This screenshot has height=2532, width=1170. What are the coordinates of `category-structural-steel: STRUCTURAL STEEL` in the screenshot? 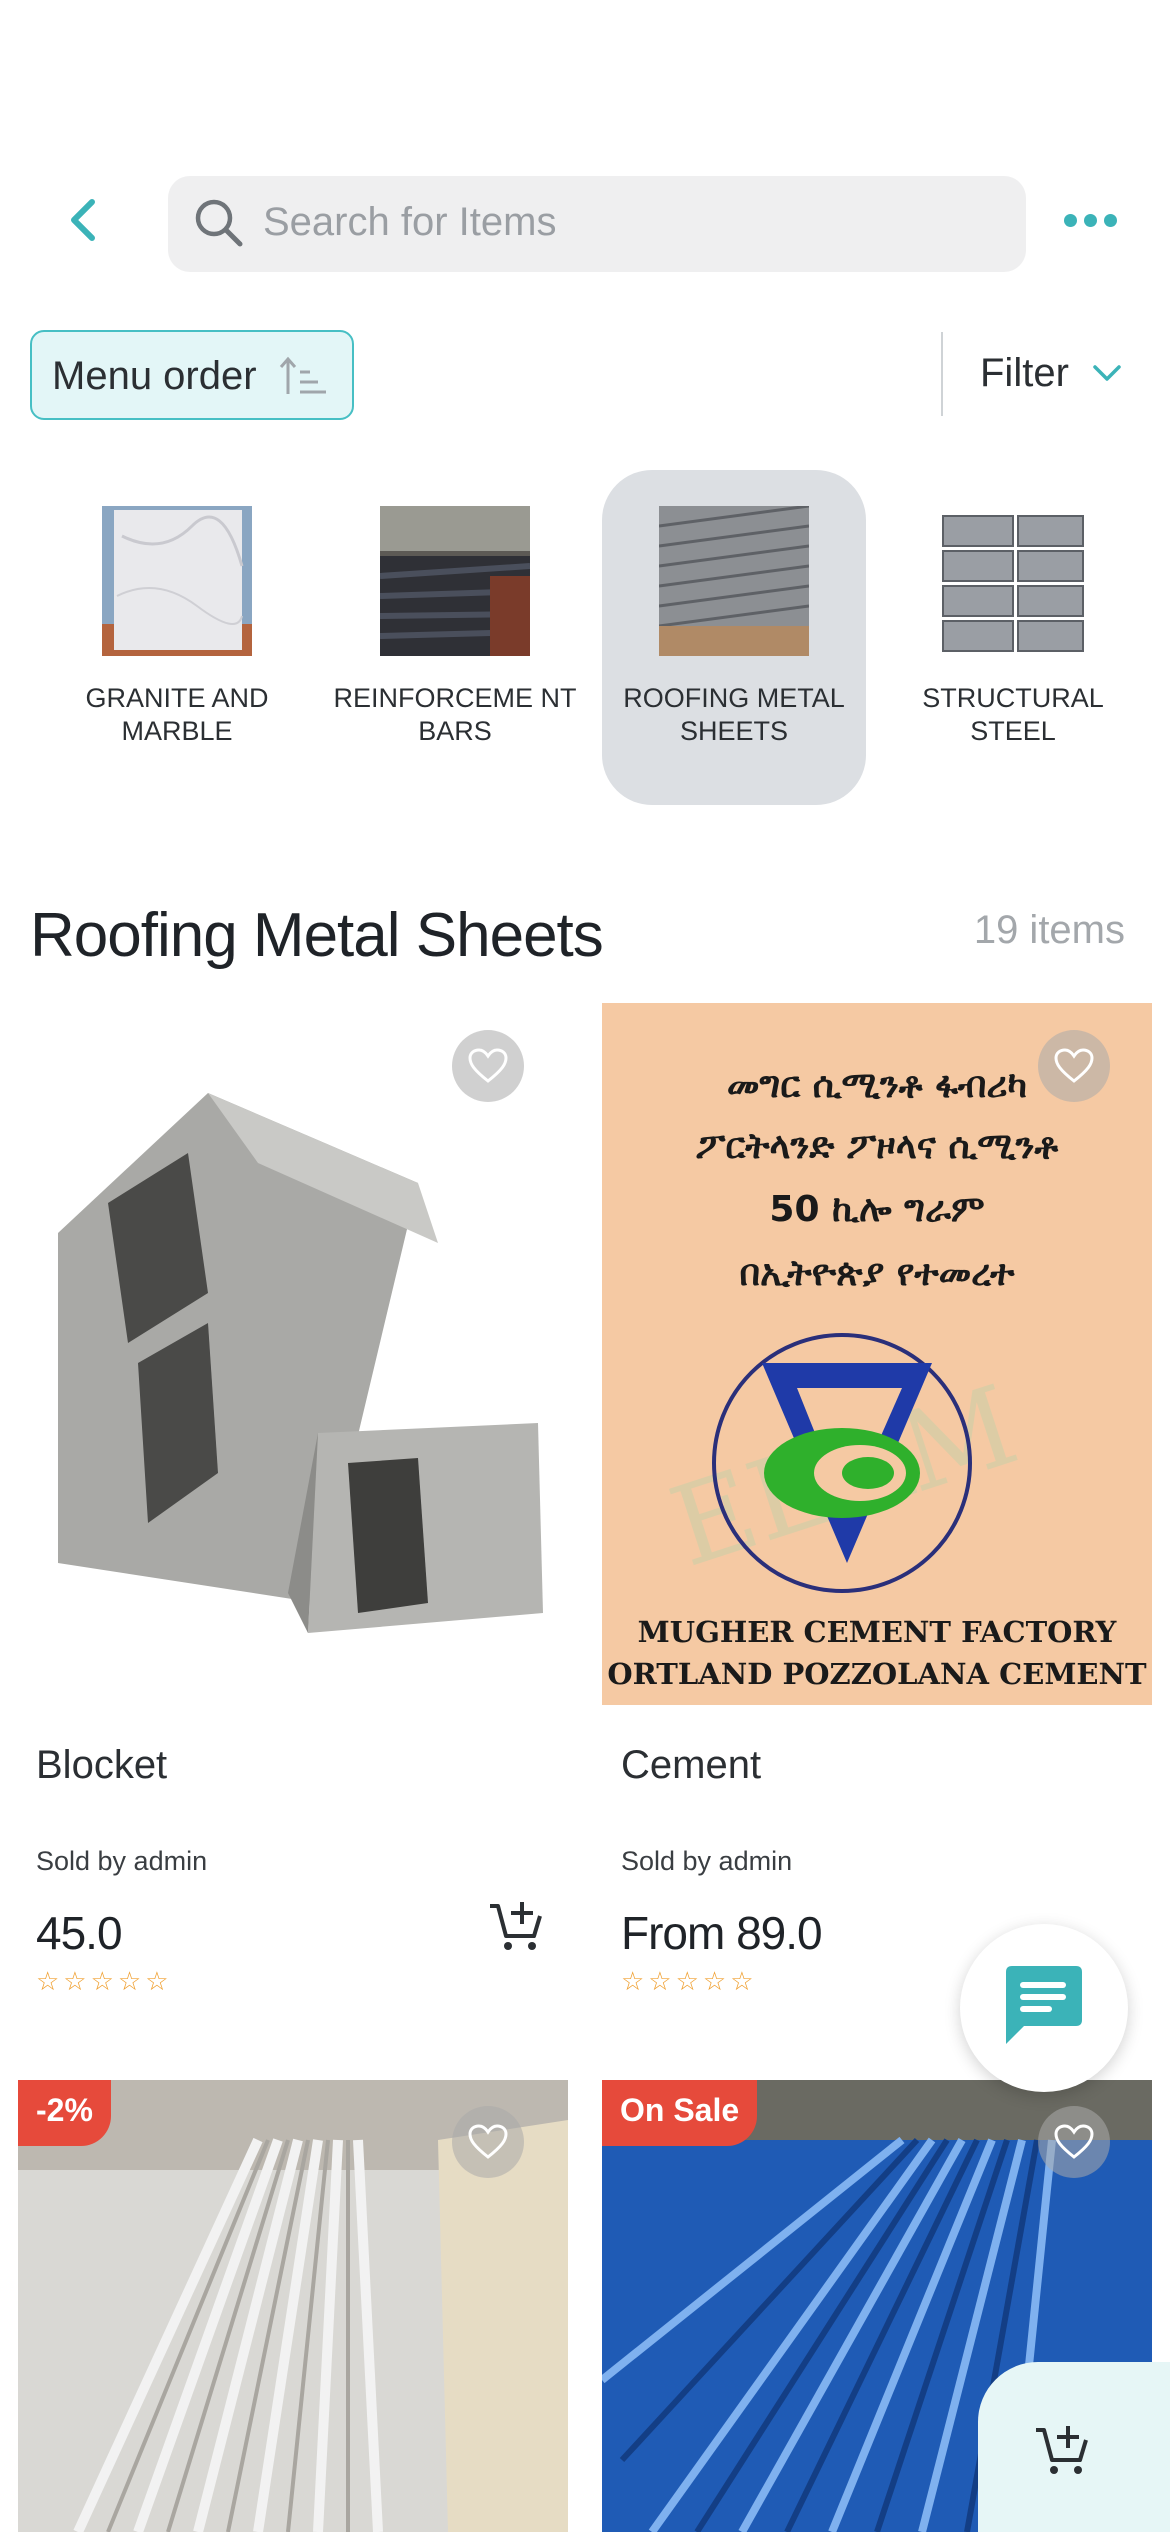 It's located at (1013, 637).